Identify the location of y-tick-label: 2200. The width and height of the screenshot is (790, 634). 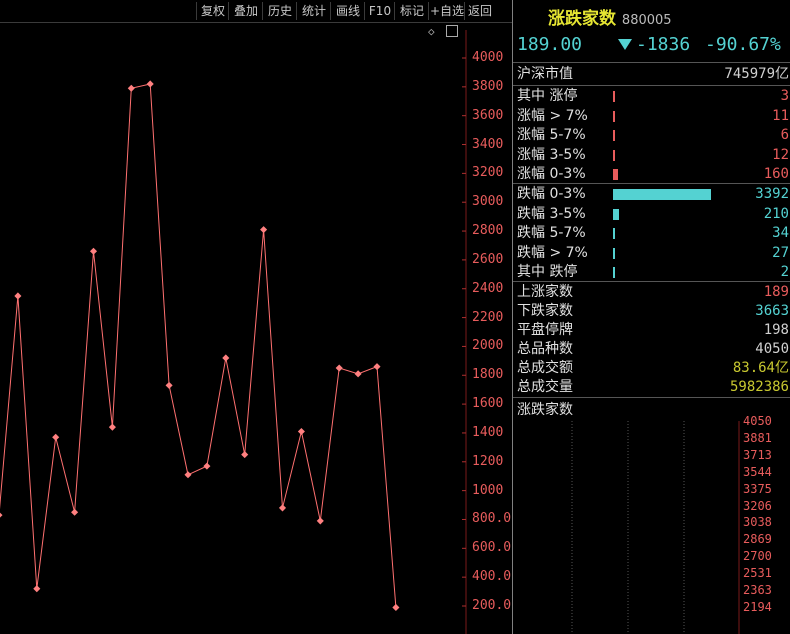
(488, 317).